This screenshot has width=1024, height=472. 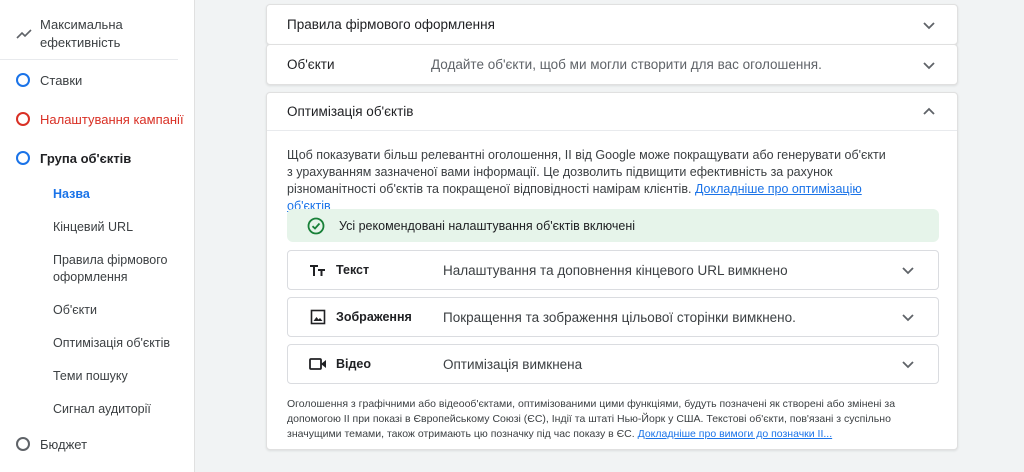 I want to click on sidebar-subitem-asset-optimization: Оптимізація об'єктів, so click(x=118, y=343).